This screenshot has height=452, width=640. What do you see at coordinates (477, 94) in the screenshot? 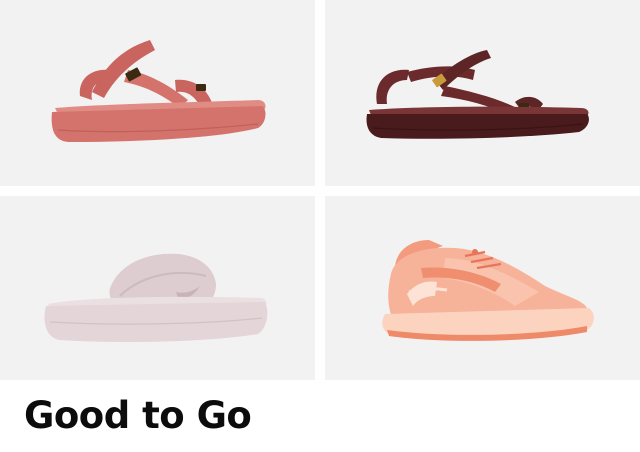
I see `strap-sandal-icon` at bounding box center [477, 94].